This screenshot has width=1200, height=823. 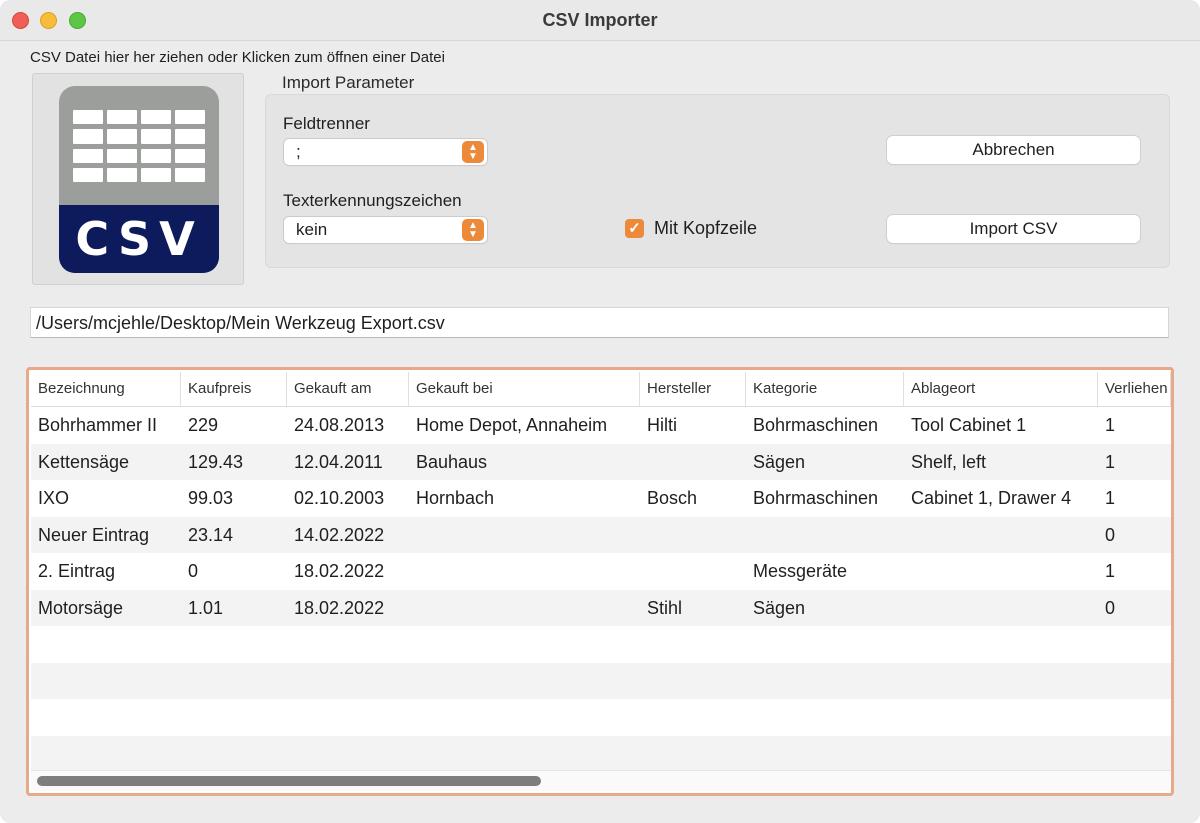 I want to click on table-cell: 02.10.2003, so click(x=339, y=498).